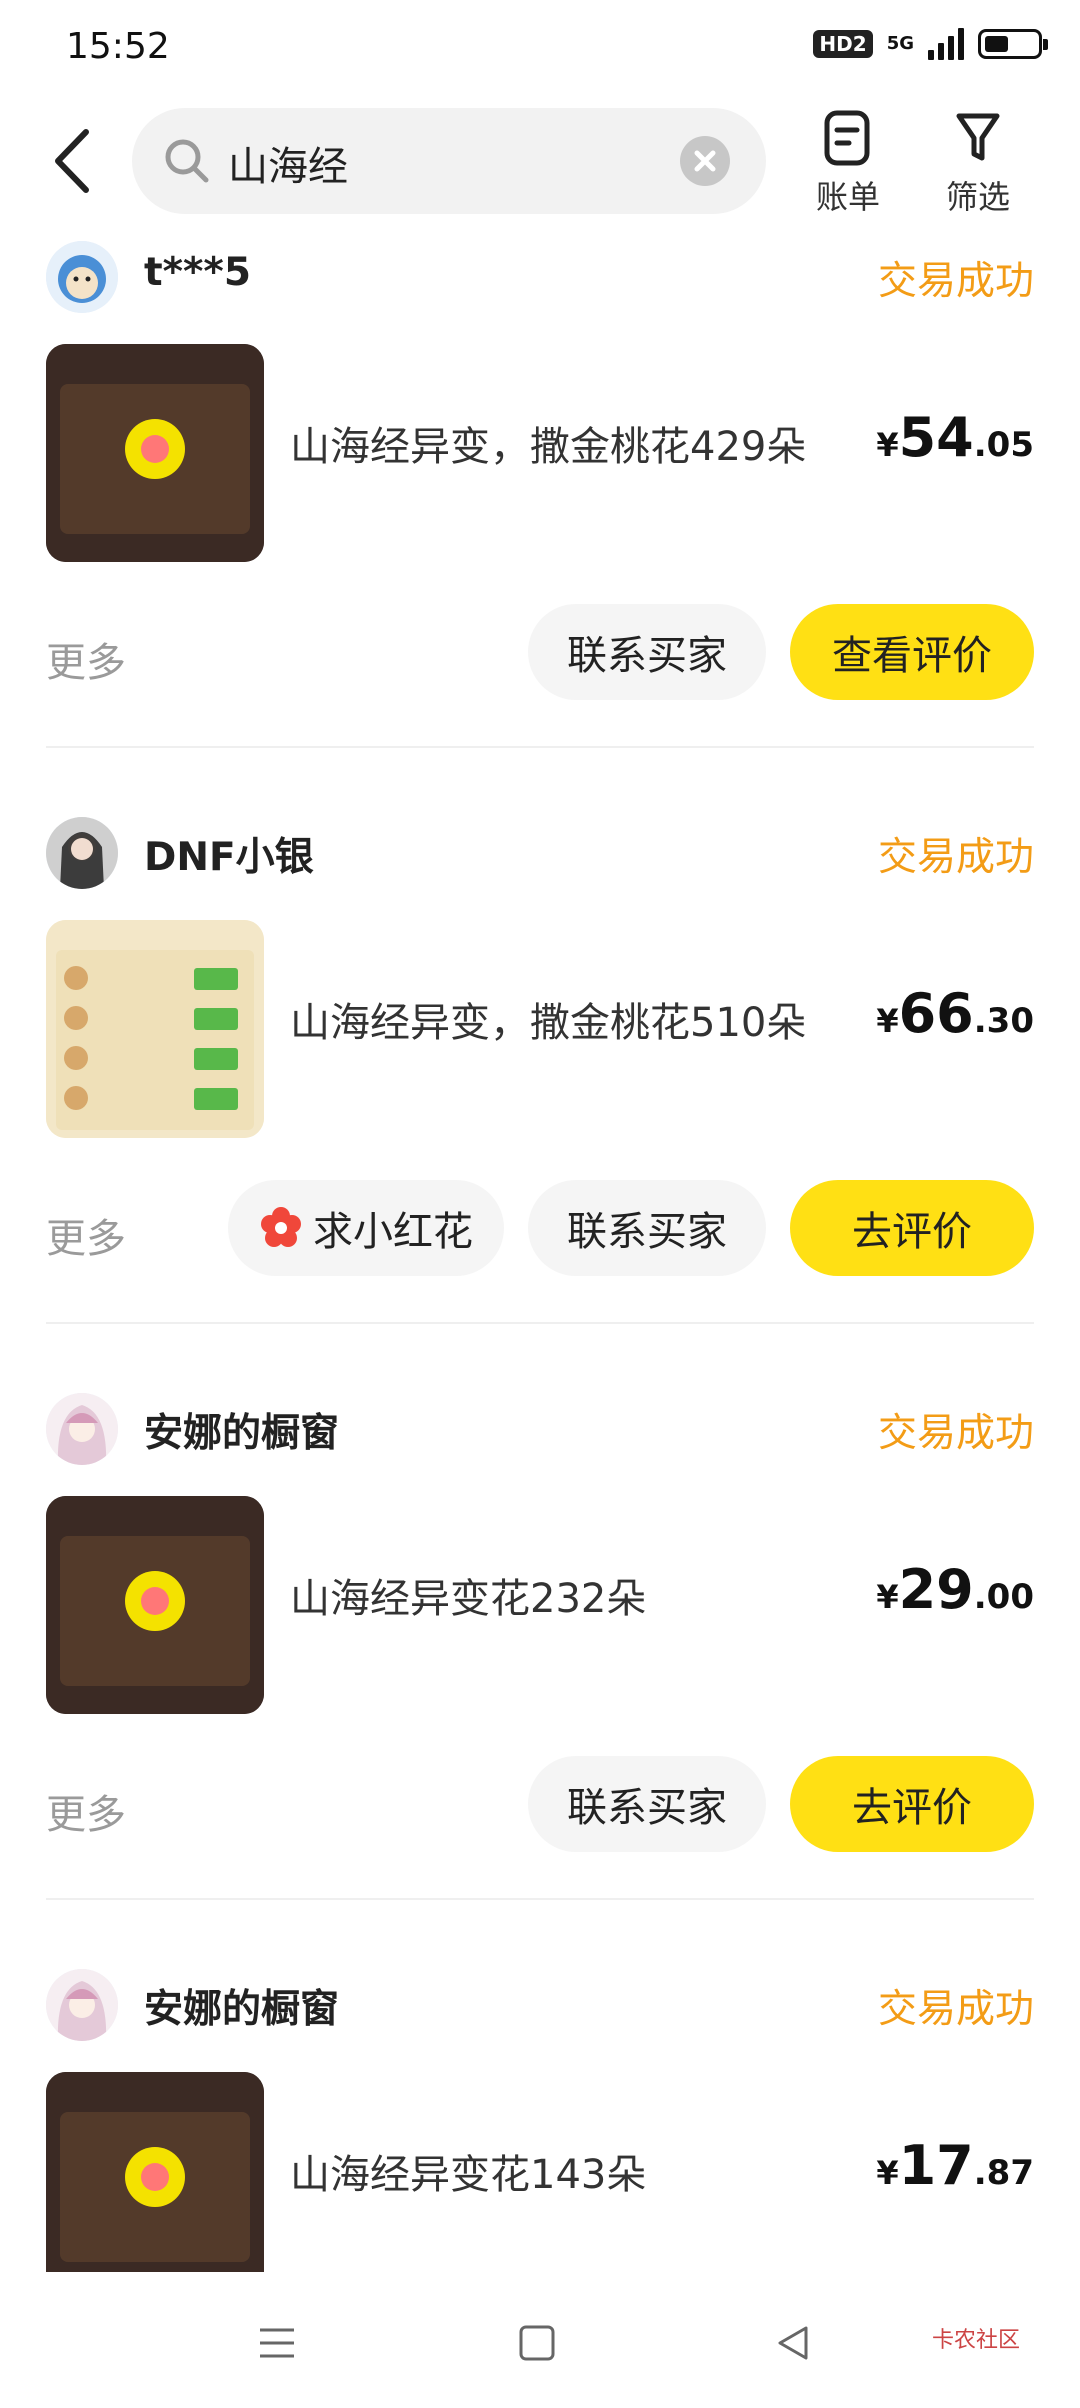 This screenshot has height=2408, width=1080. Describe the element at coordinates (1003, 1597) in the screenshot. I see `price-decimal: .00` at that location.